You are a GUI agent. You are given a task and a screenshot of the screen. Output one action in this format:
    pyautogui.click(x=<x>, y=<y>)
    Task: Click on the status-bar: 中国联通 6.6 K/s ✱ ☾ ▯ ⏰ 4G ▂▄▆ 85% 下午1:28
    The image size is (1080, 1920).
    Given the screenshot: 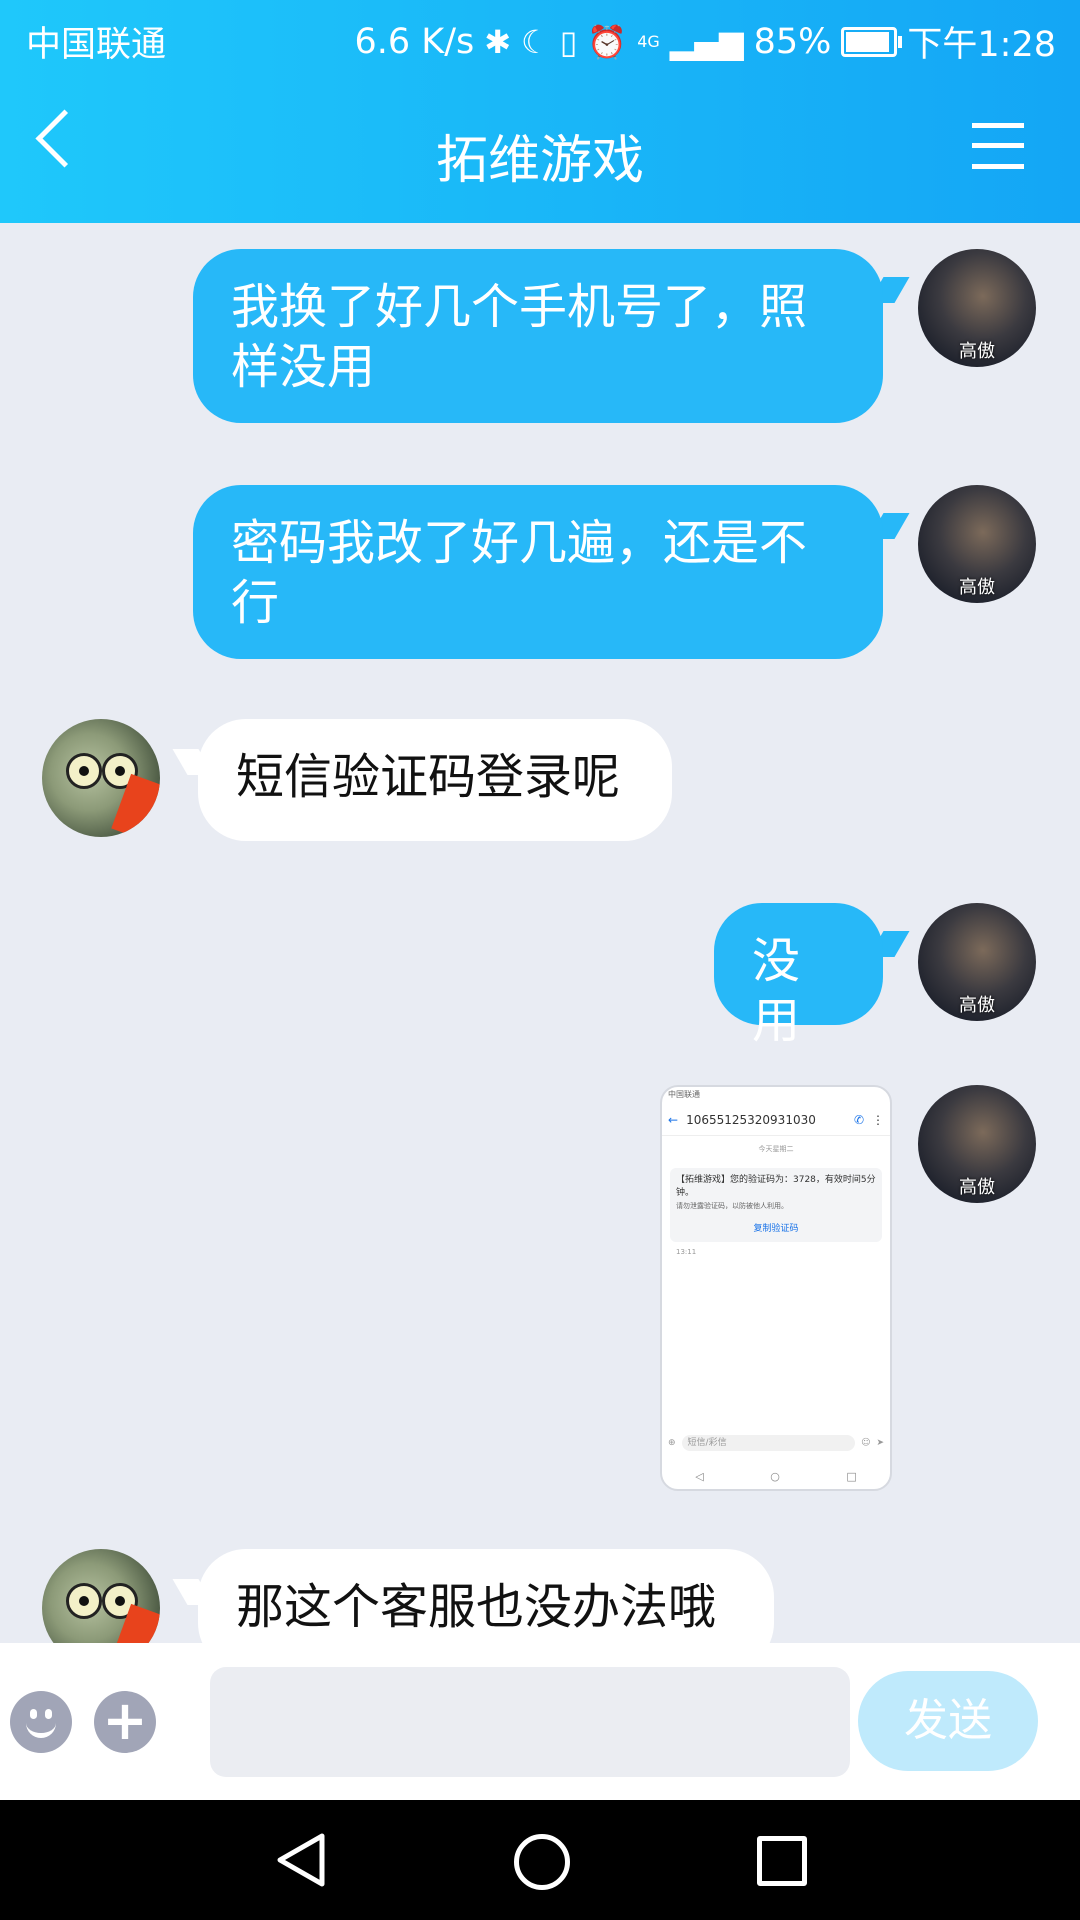 What is the action you would take?
    pyautogui.click(x=540, y=38)
    